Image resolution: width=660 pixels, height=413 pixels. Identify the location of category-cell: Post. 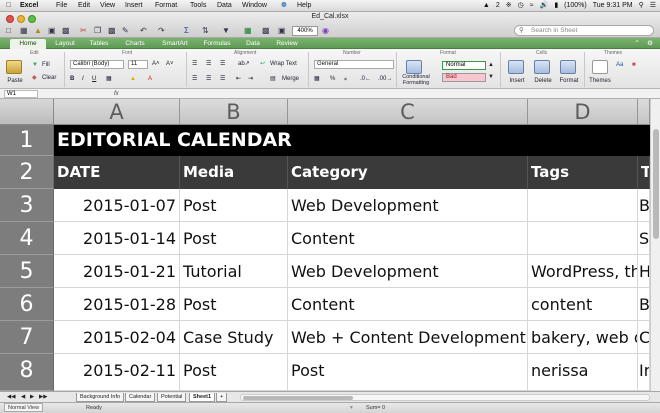
(408, 372).